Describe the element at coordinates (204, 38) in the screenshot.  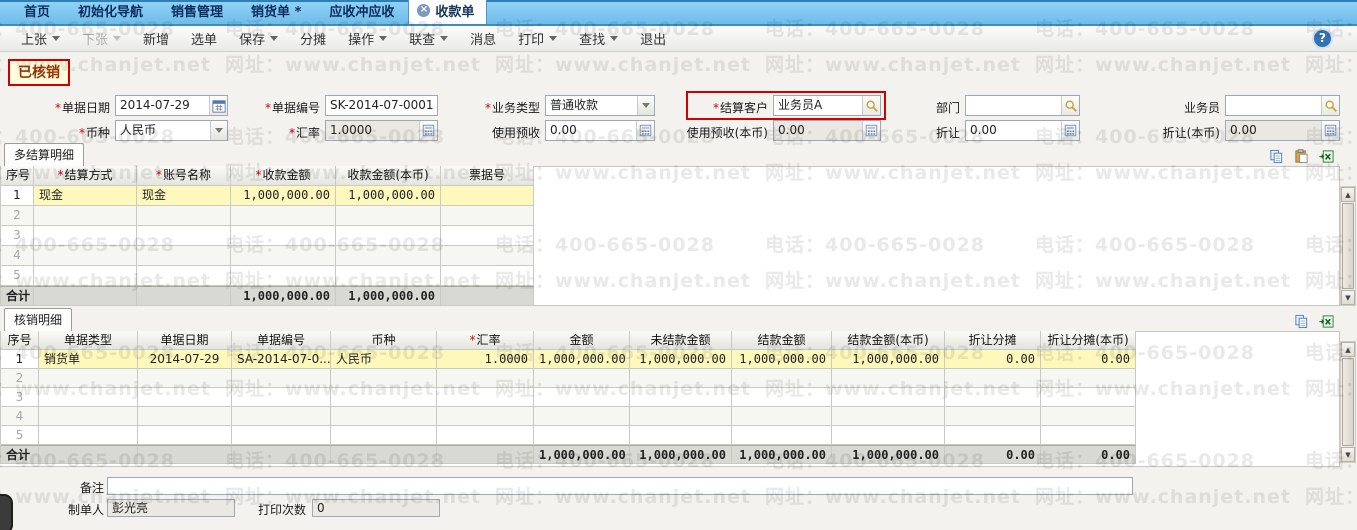
I see `select-bill-button: 选单` at that location.